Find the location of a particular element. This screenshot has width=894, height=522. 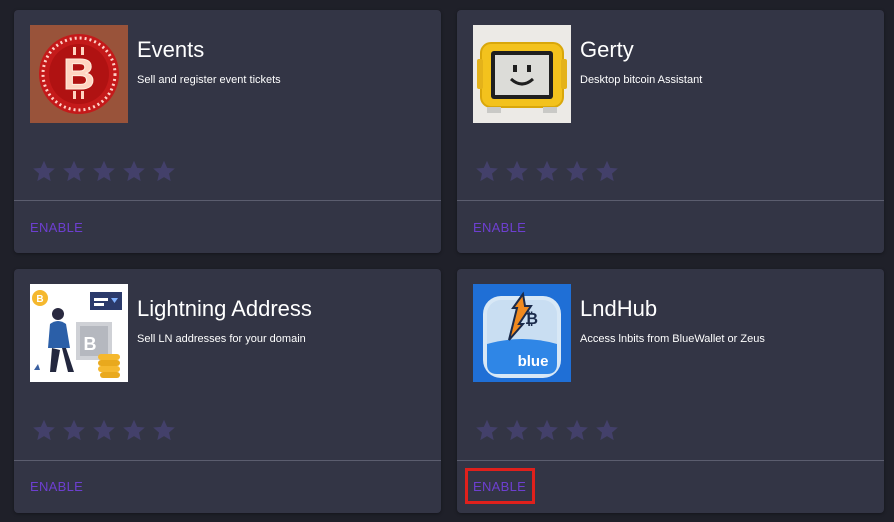

smiley-device-icon is located at coordinates (522, 74).